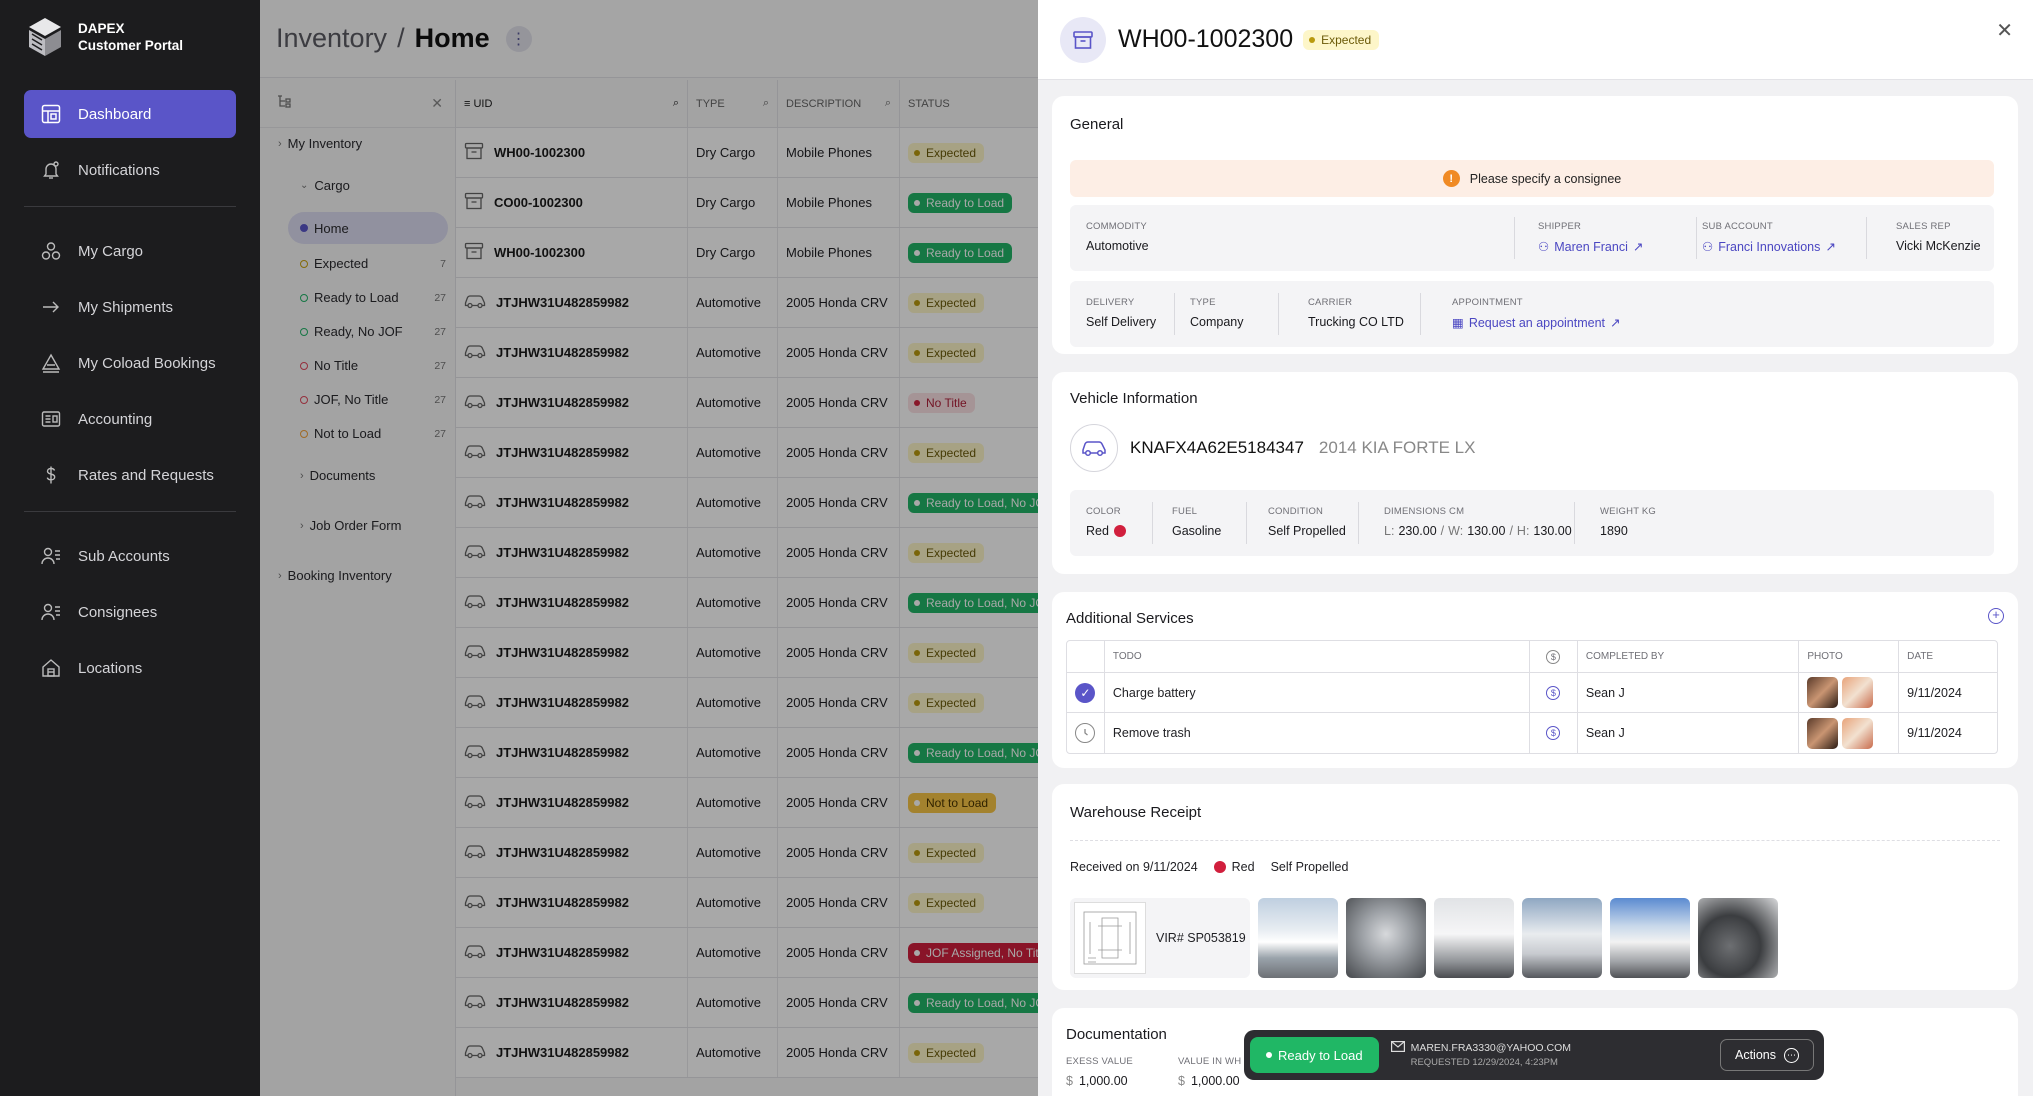  What do you see at coordinates (130, 612) in the screenshot?
I see `nav-consignees: Consignees` at bounding box center [130, 612].